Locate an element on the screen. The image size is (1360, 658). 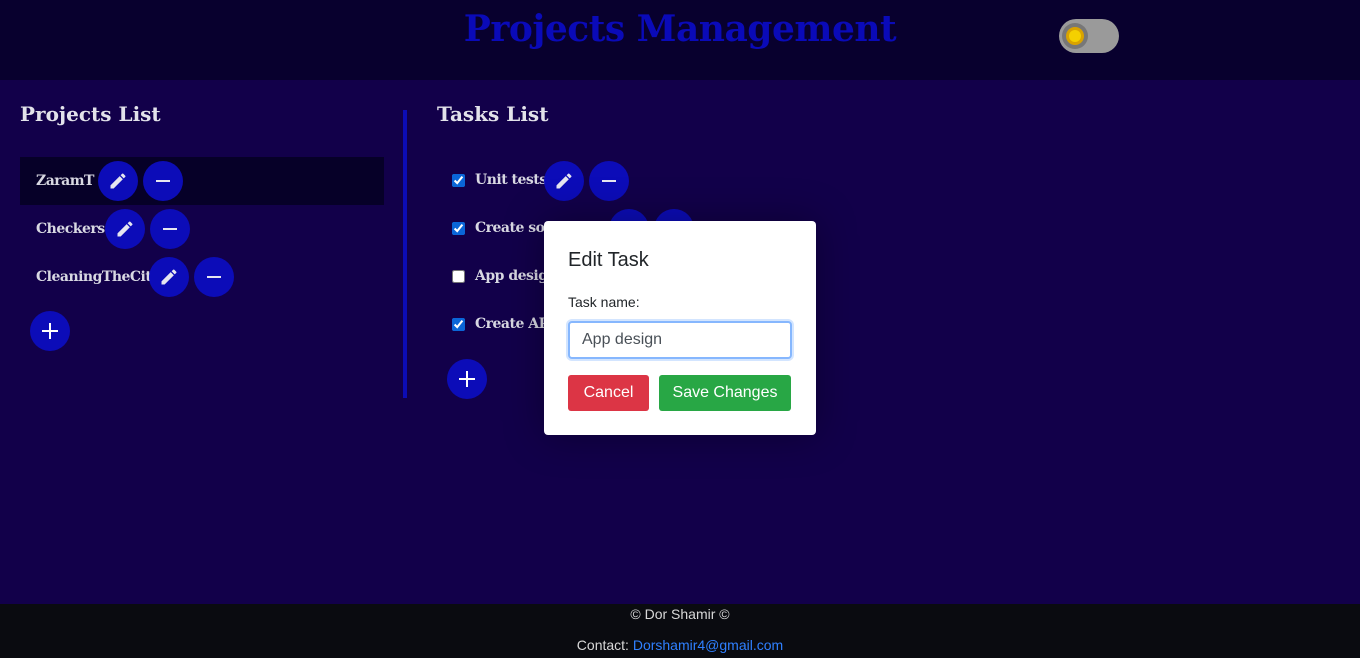
project-item-checkers: Checkers is located at coordinates (202, 229).